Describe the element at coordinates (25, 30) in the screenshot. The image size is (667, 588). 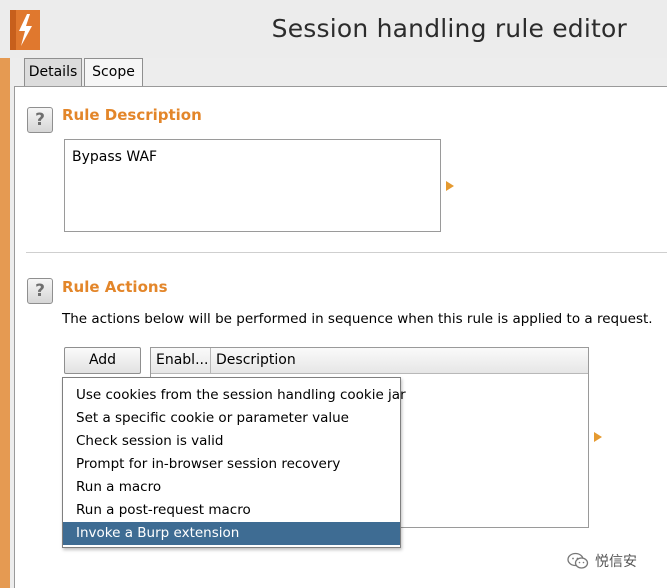
I see `burp-lightning-icon` at that location.